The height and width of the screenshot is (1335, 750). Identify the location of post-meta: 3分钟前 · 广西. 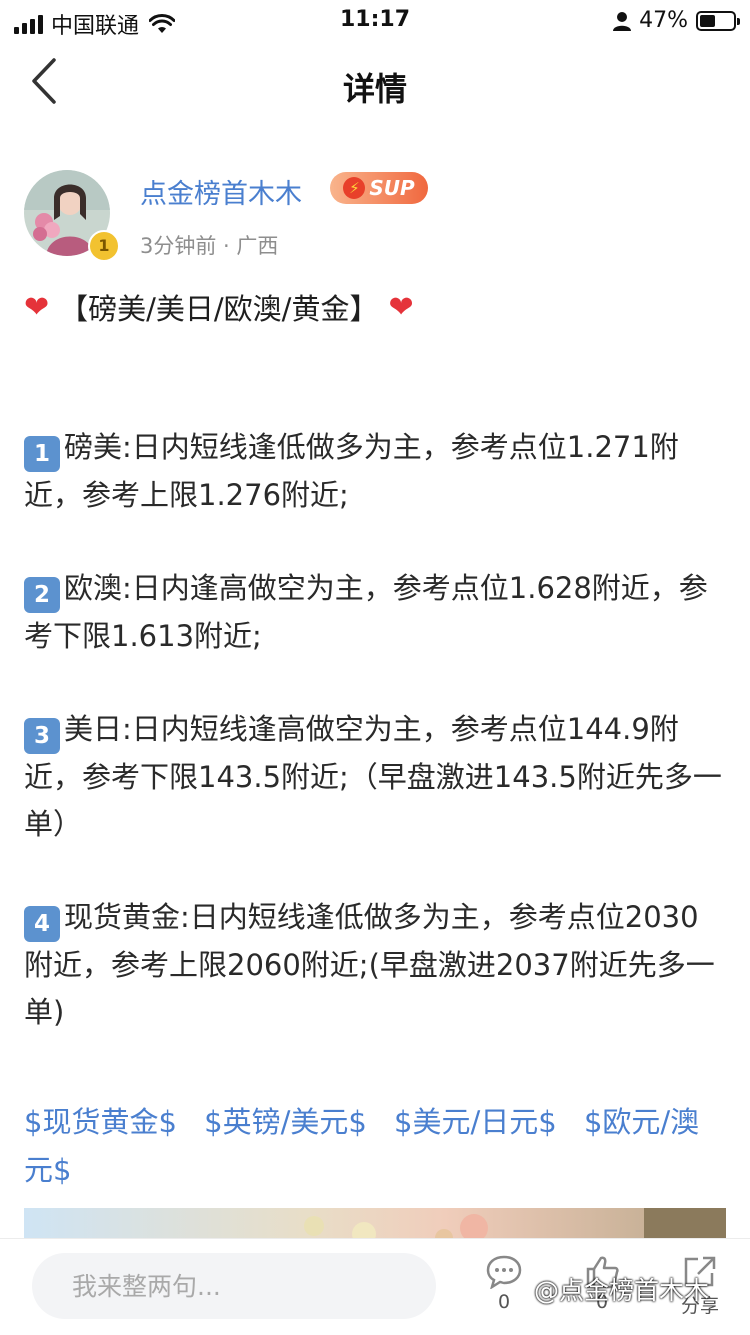
(209, 246).